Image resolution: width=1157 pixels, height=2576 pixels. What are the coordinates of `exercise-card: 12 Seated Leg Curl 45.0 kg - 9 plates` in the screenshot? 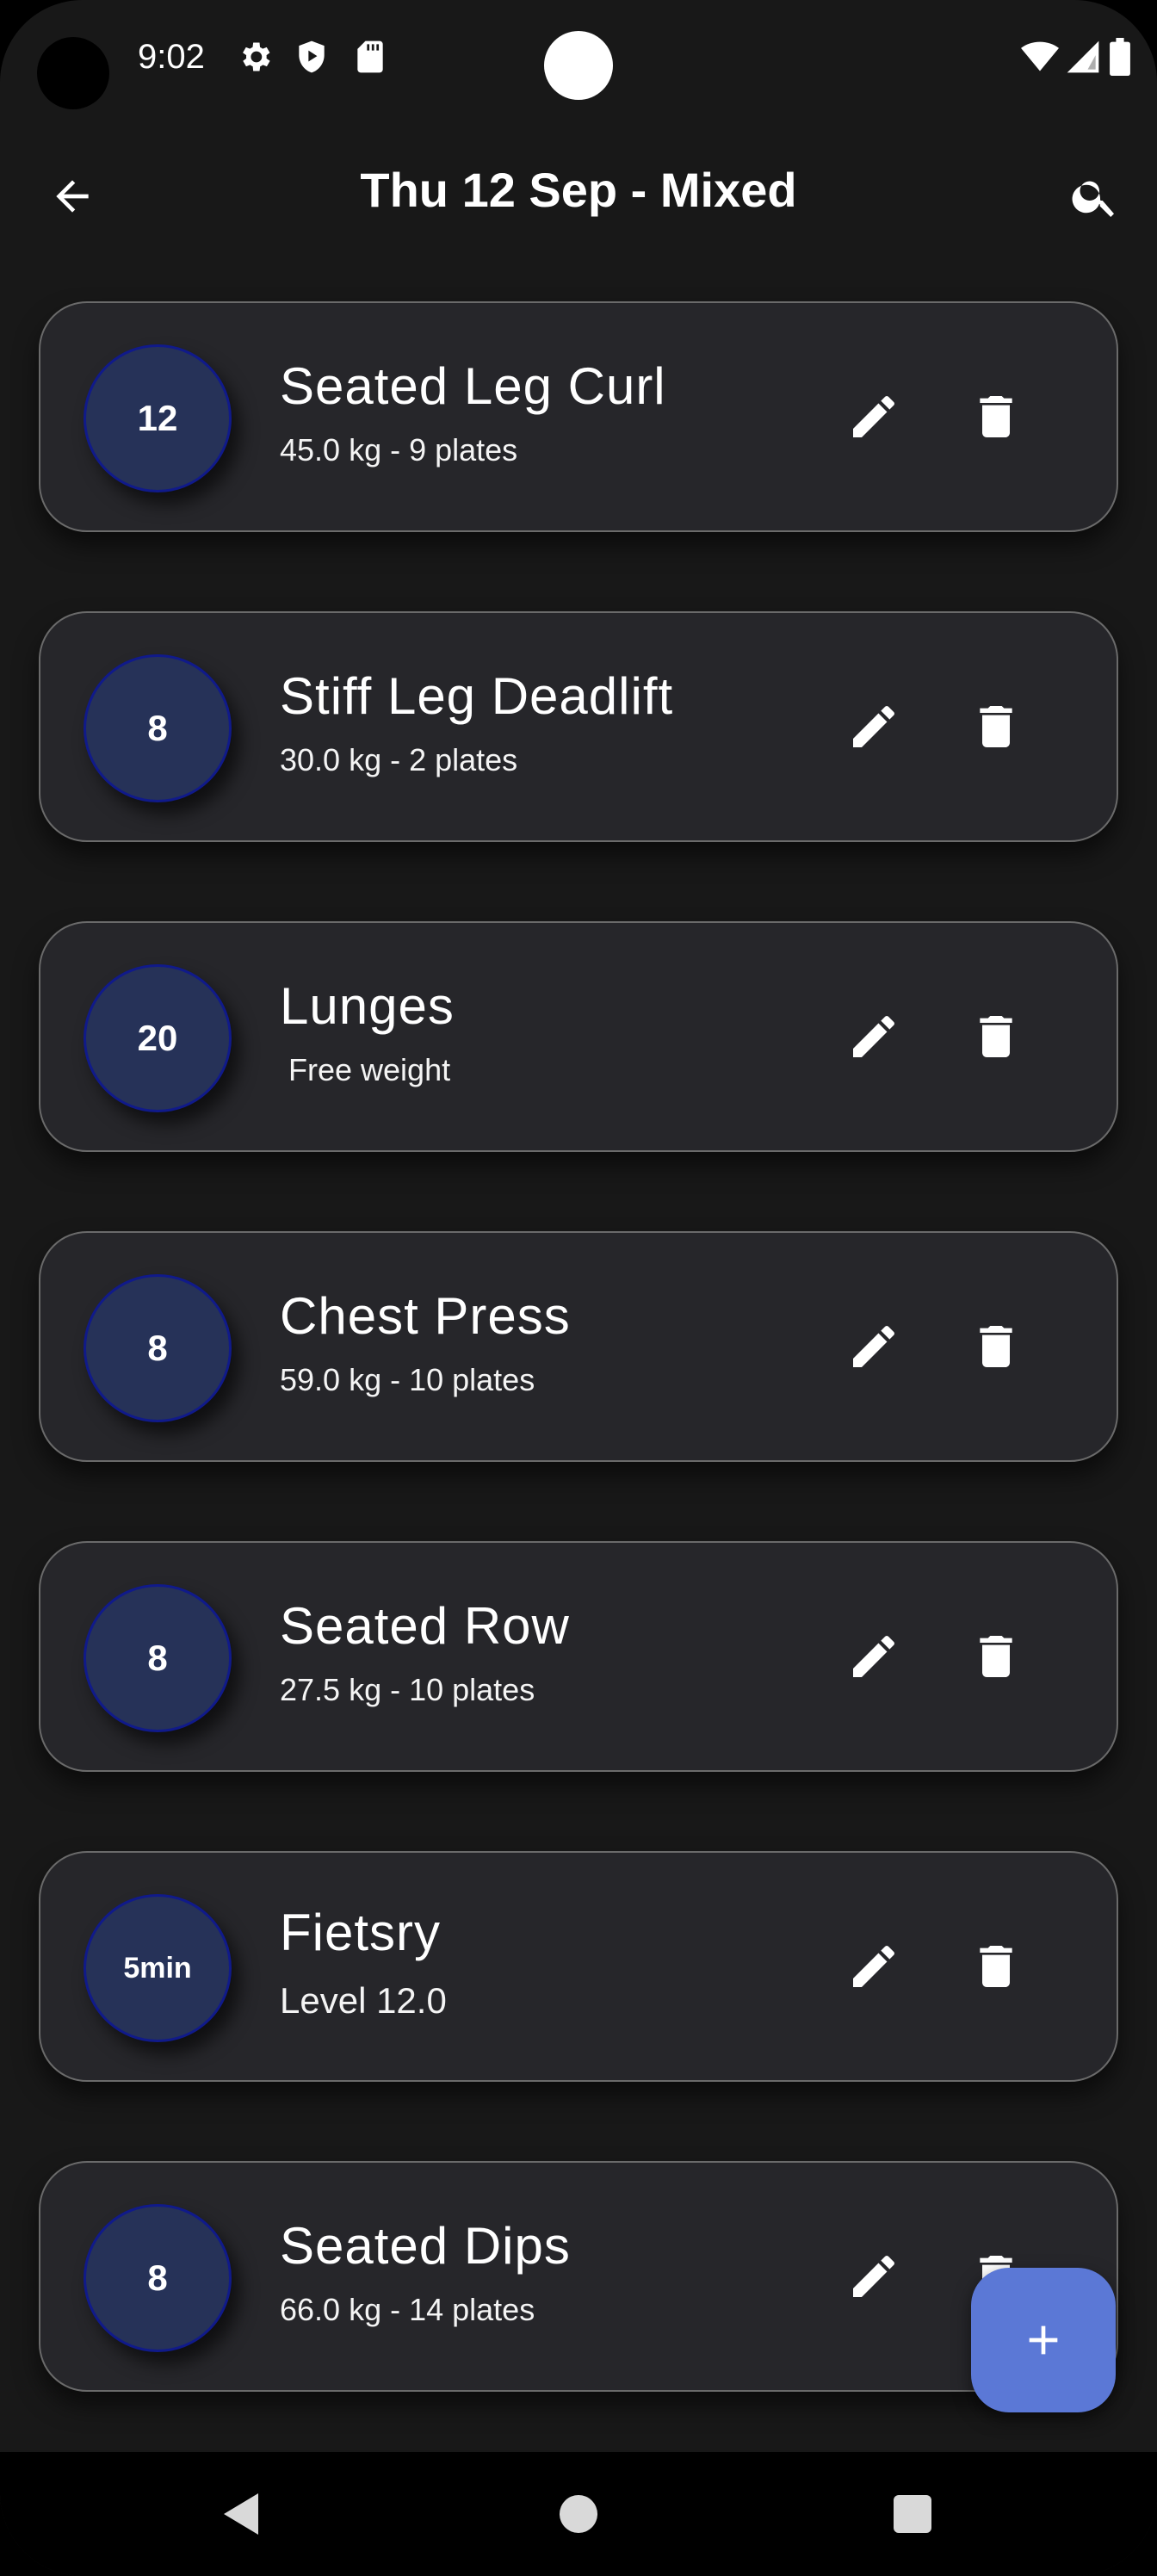 It's located at (579, 417).